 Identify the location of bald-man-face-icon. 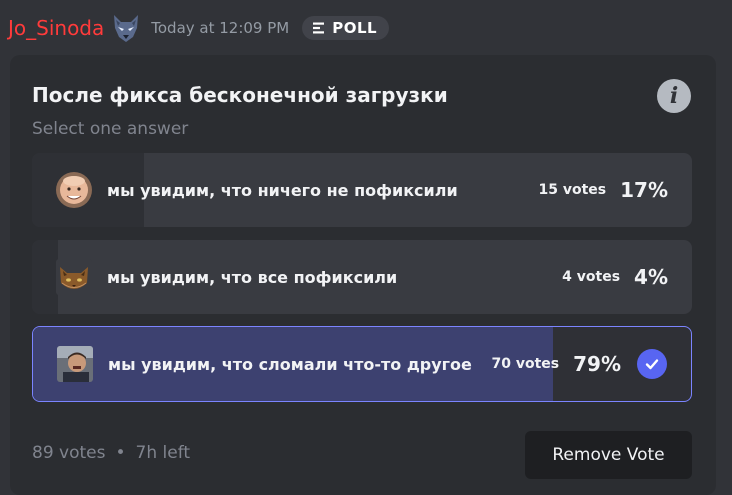
(74, 190).